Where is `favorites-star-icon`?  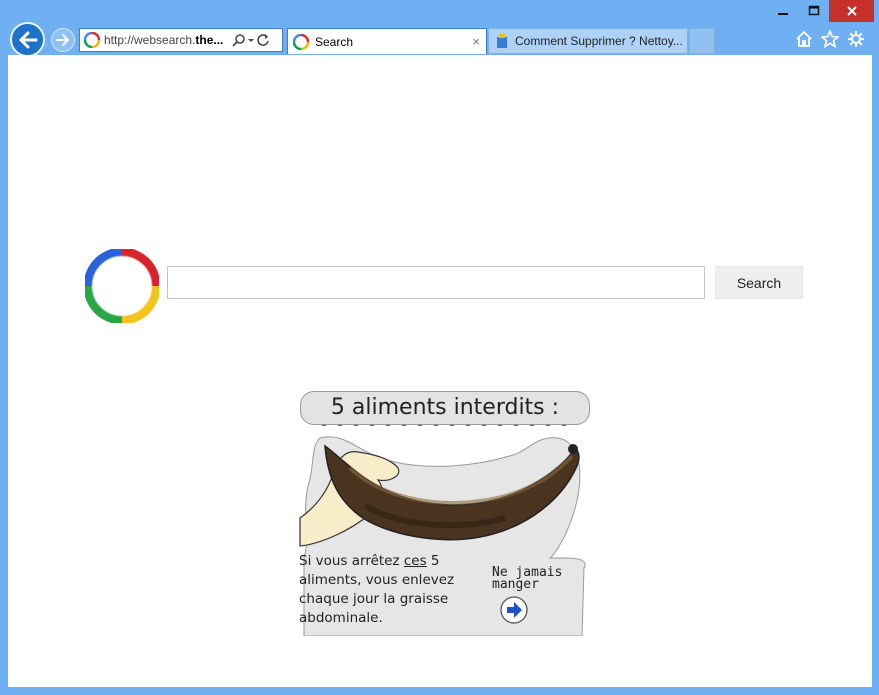 favorites-star-icon is located at coordinates (830, 39).